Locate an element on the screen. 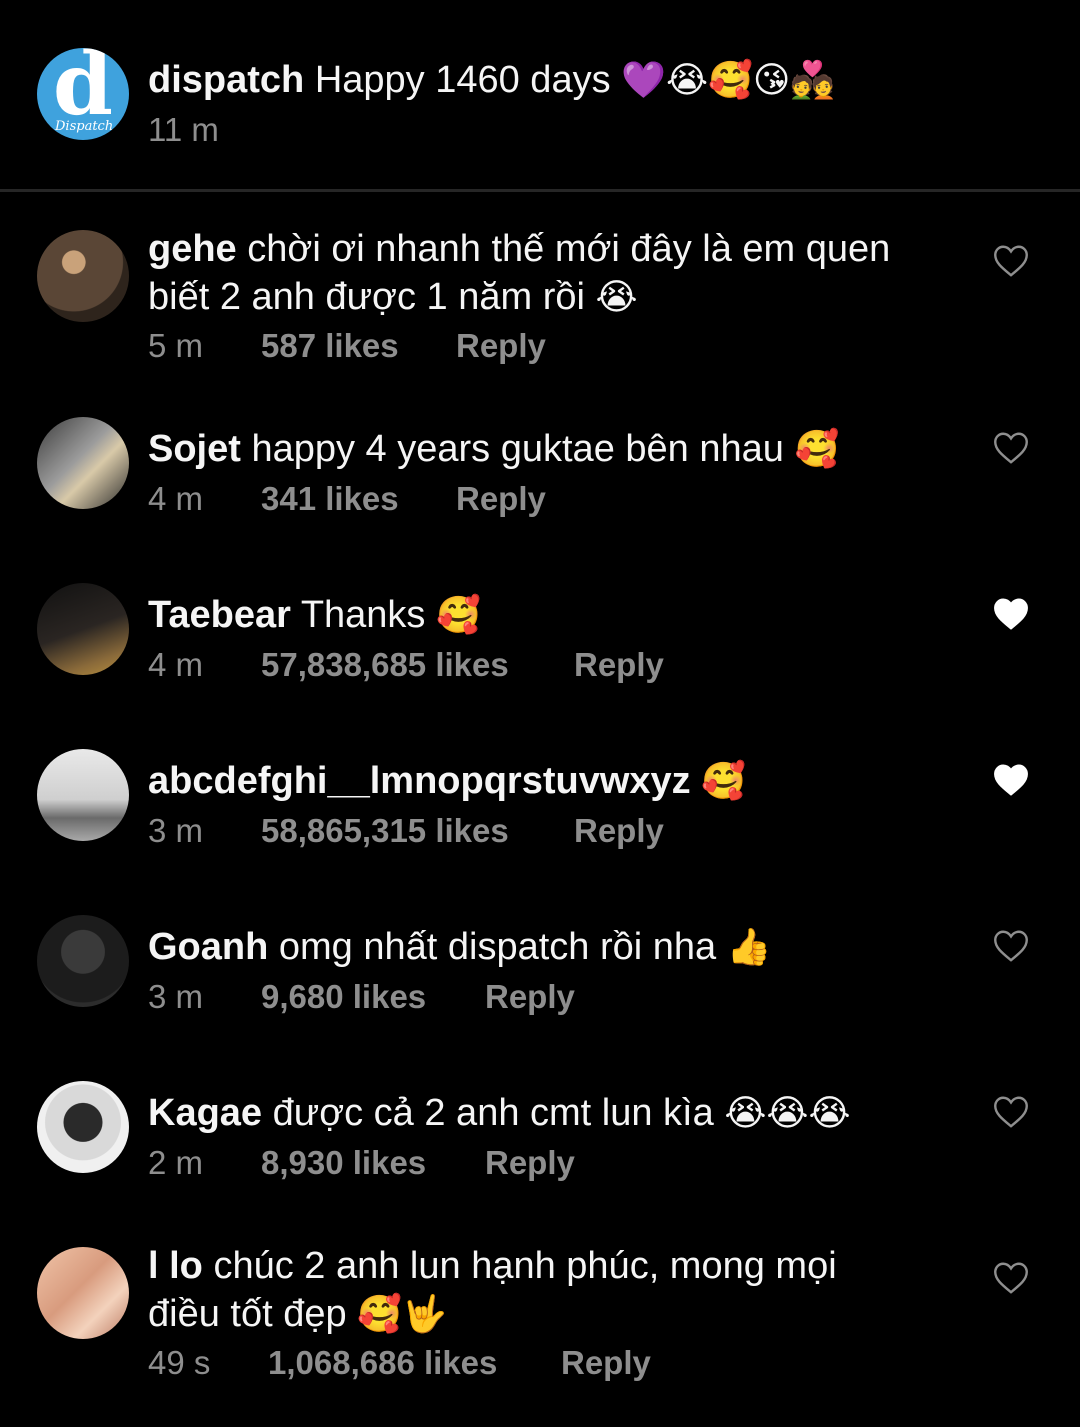 This screenshot has width=1080, height=1427. dispatch-avatar: d Dispatch is located at coordinates (83, 94).